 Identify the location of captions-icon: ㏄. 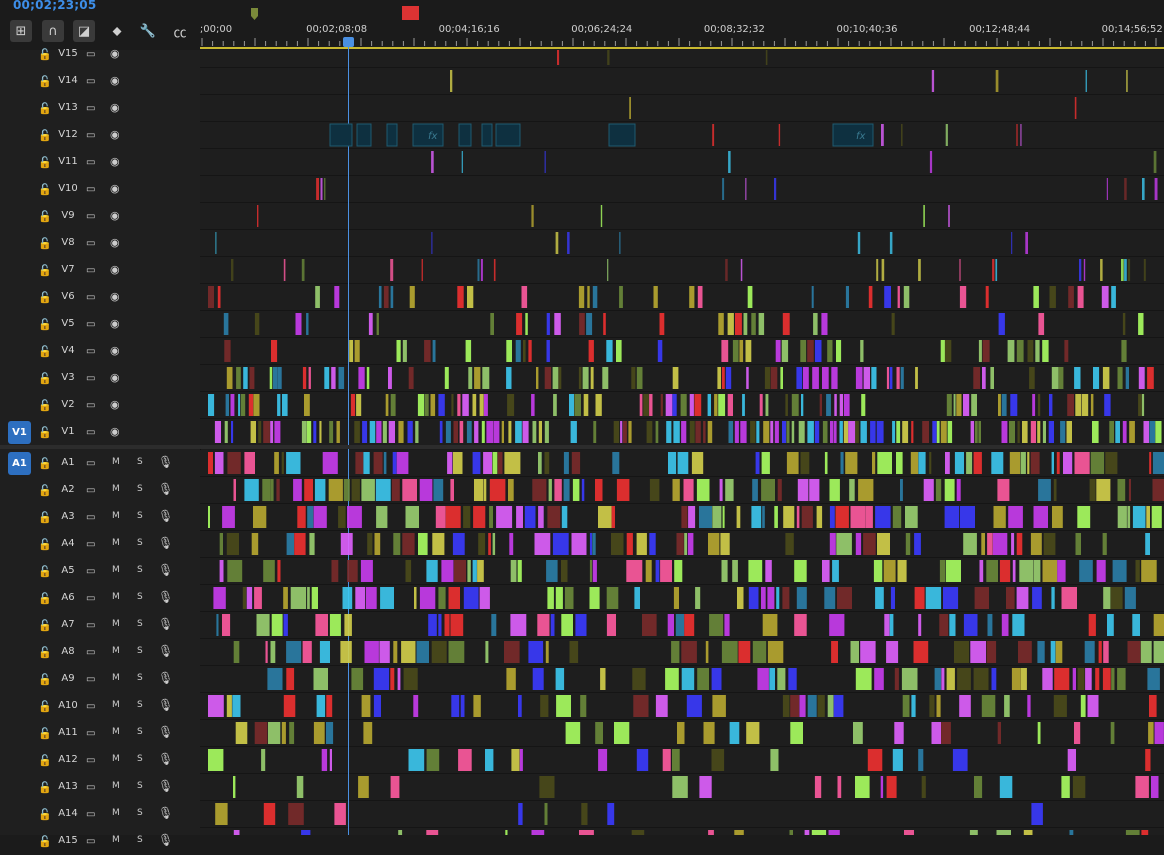
(180, 31).